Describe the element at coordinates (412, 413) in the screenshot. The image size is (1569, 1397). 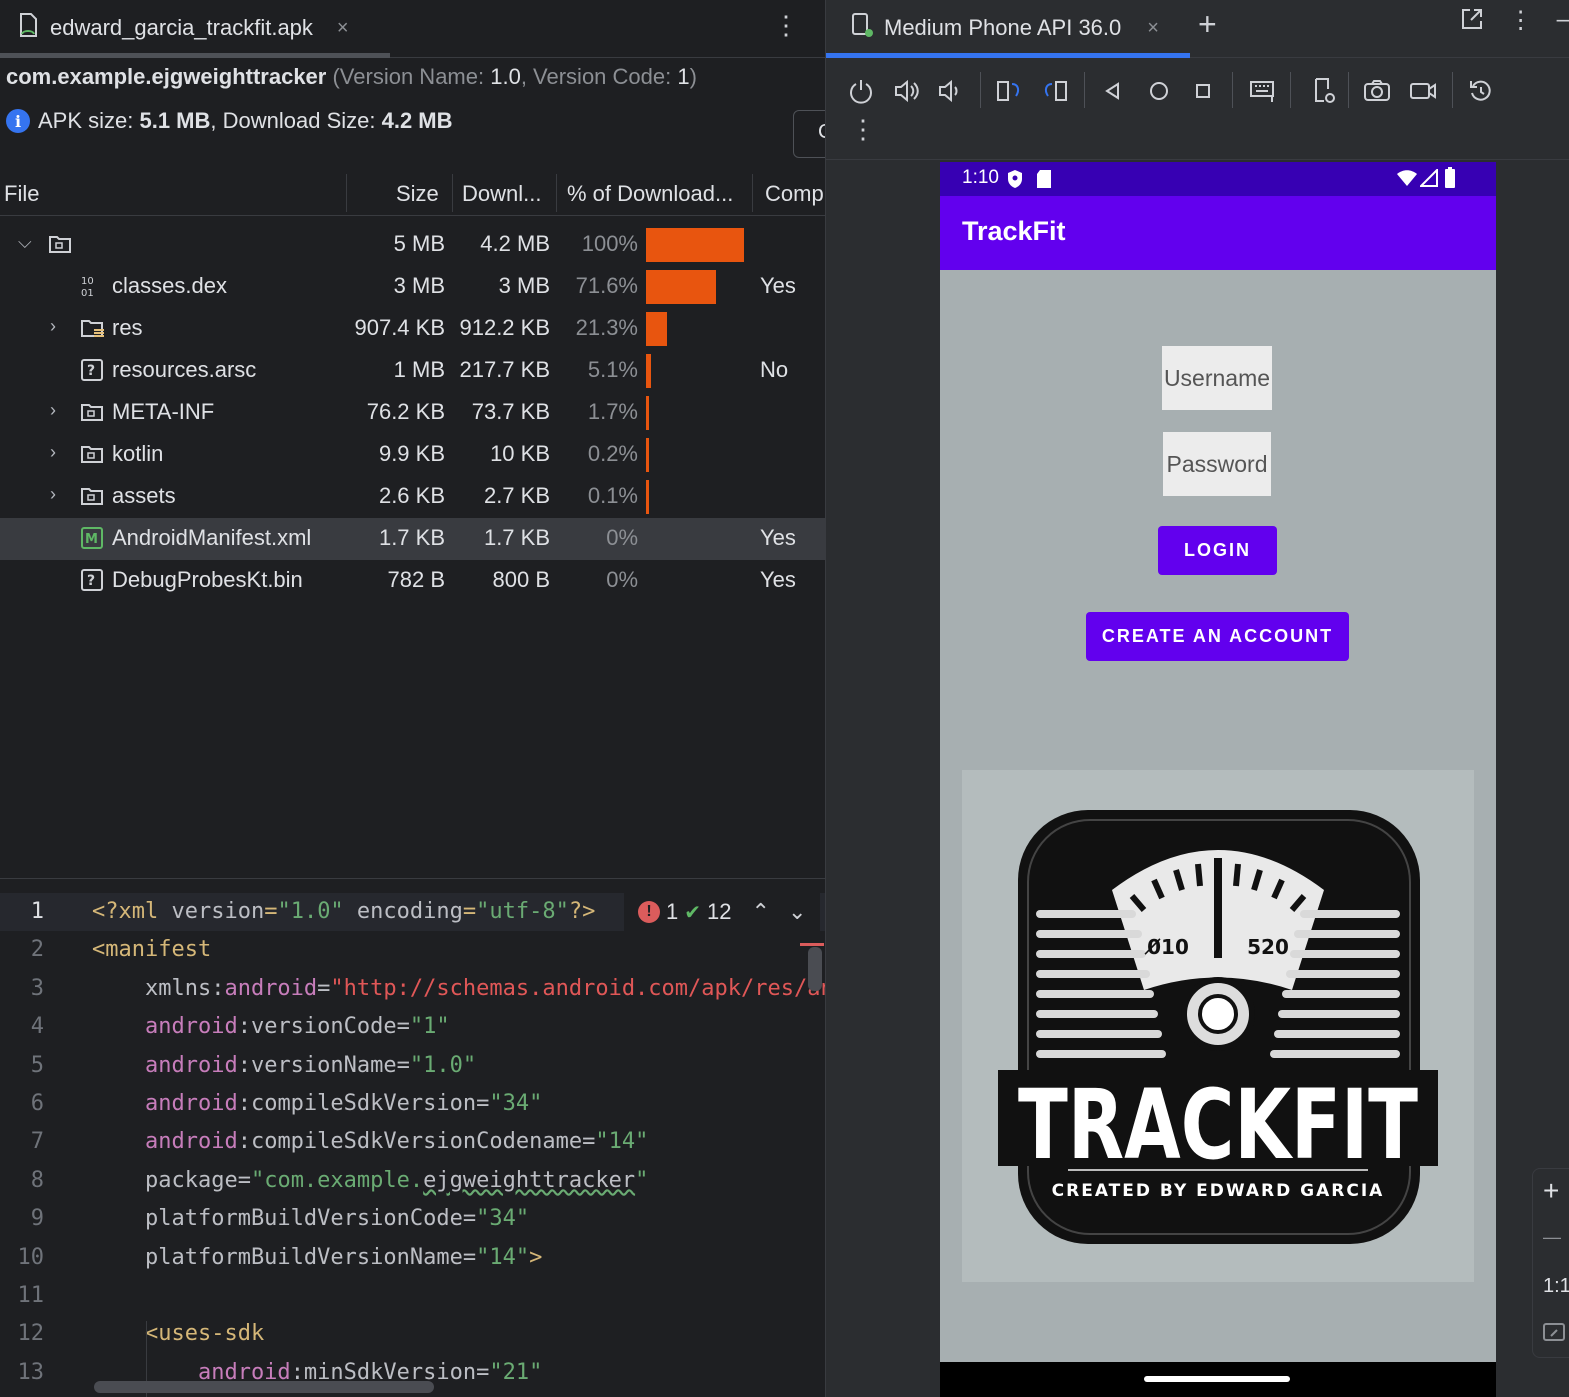
I see `file-row: › META-INF 76.2 KB 73.7 KB 1.7%` at that location.